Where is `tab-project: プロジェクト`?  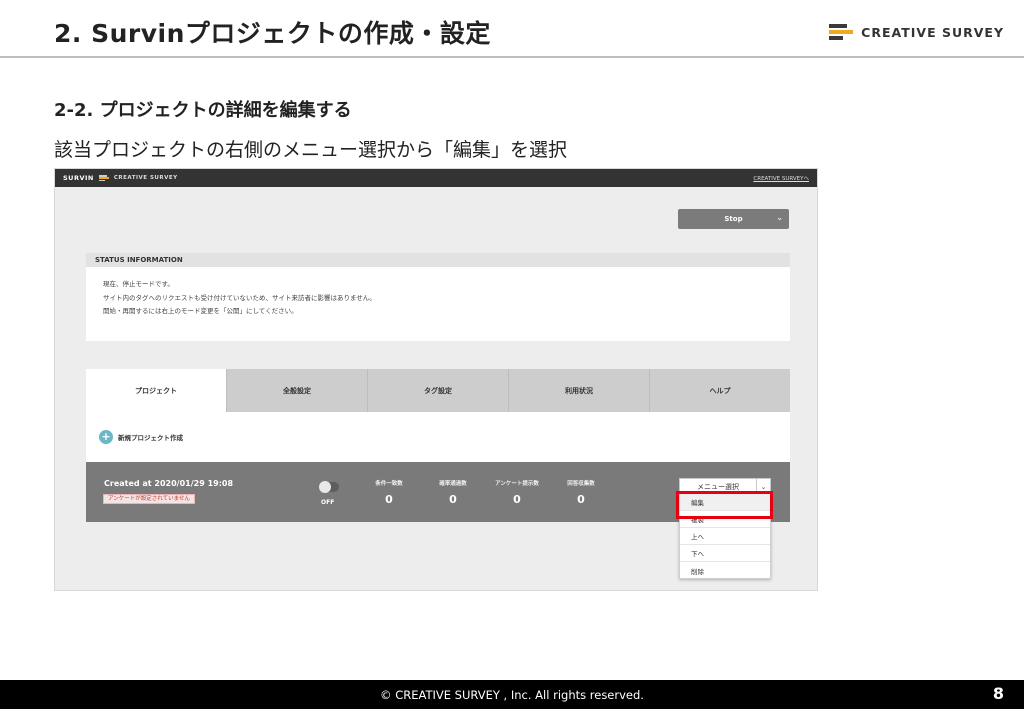
tab-project: プロジェクト is located at coordinates (156, 390).